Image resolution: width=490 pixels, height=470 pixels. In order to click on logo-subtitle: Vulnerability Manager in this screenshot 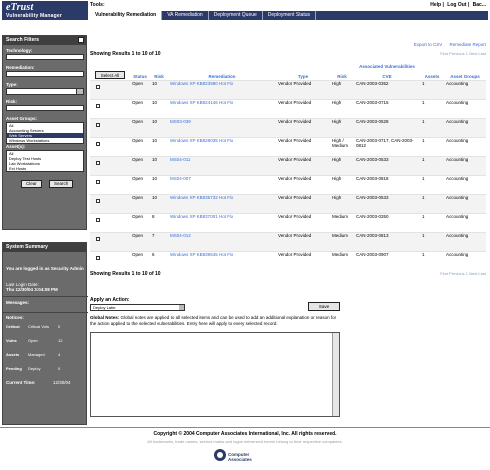, I will do `click(34, 16)`.